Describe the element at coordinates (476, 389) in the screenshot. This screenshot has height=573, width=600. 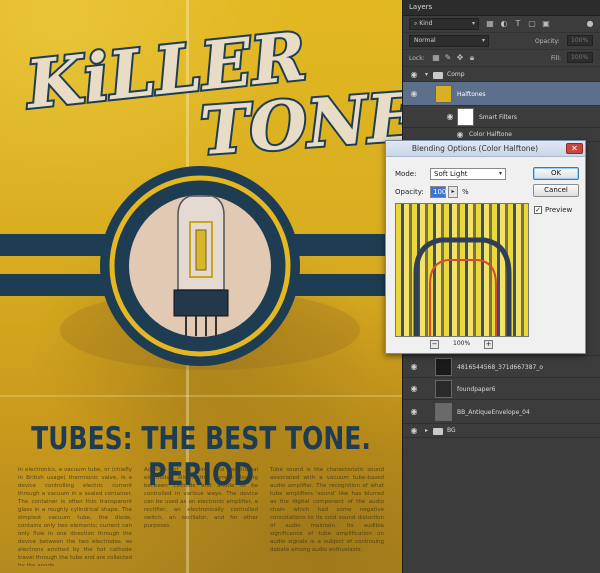
I see `layer-name: foundpaper6` at that location.